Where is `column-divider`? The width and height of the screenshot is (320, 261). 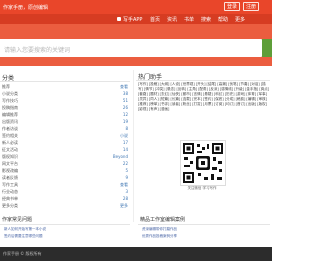 column-divider is located at coordinates (133, 146).